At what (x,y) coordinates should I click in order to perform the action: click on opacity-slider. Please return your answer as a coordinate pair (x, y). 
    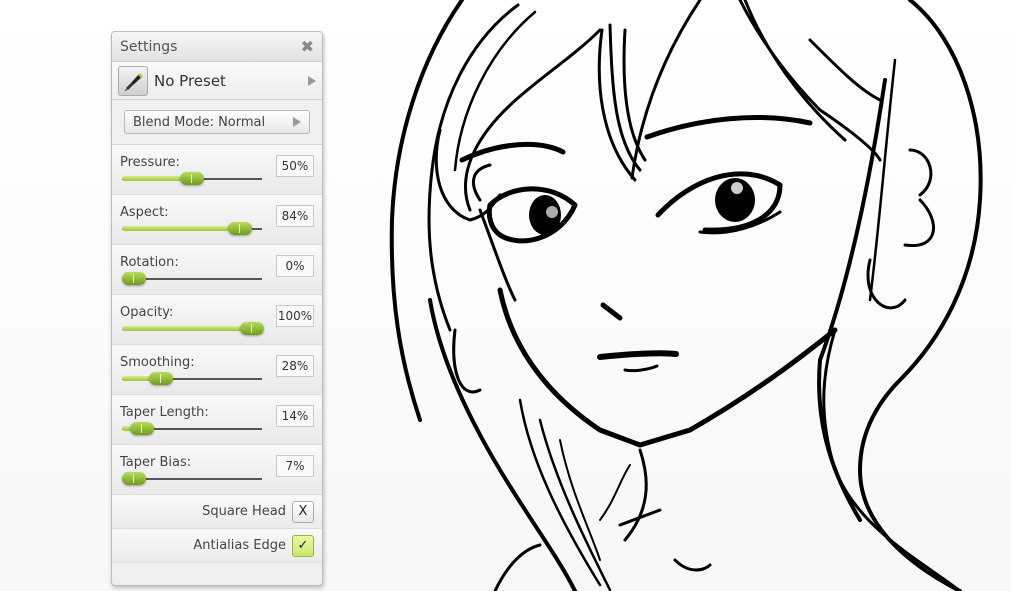
    Looking at the image, I should click on (193, 328).